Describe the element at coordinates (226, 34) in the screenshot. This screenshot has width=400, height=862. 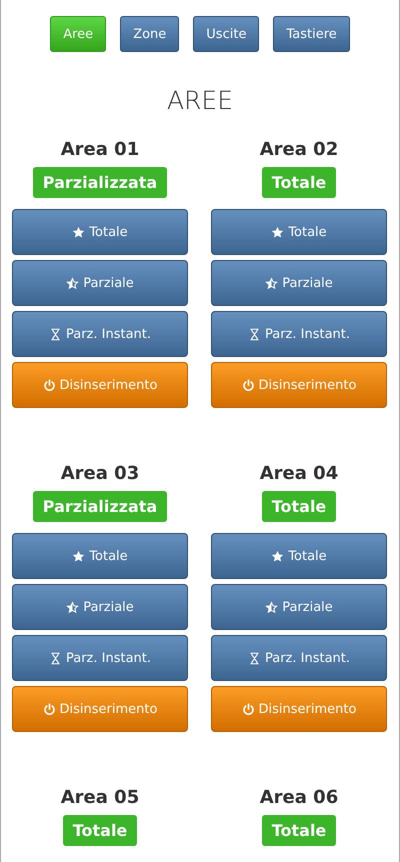
I see `tab: Uscite` at that location.